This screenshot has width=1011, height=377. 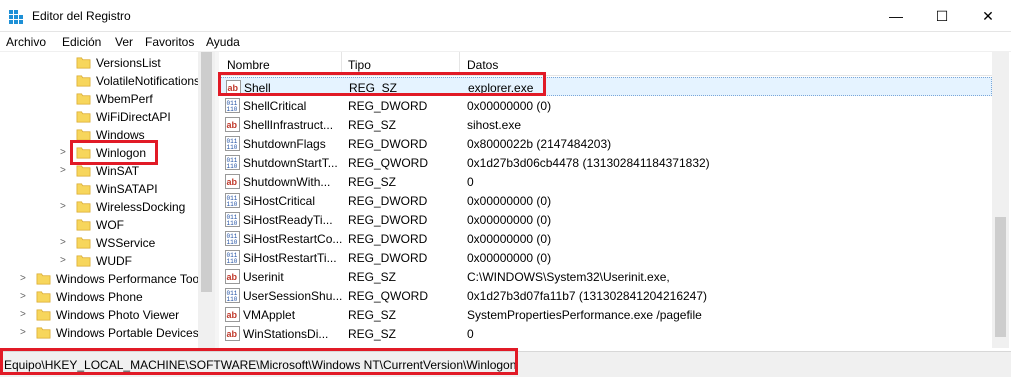 What do you see at coordinates (126, 243) in the screenshot?
I see `tree-item-label: WSService` at bounding box center [126, 243].